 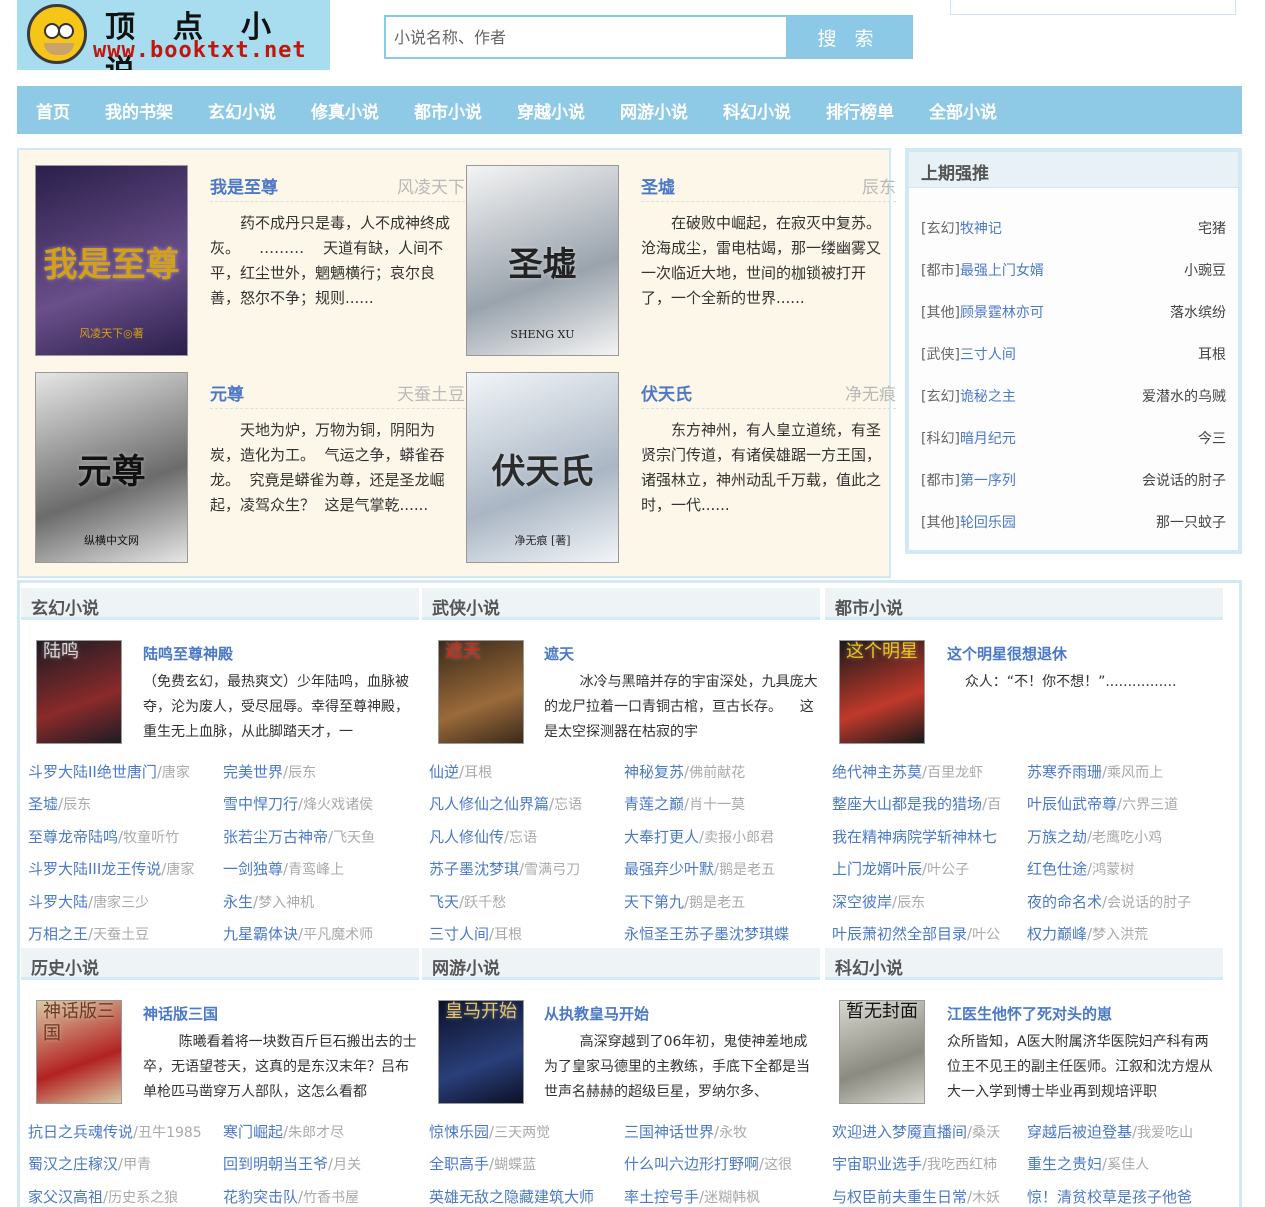 What do you see at coordinates (877, 1164) in the screenshot?
I see `book-link: 宇宙职业选手` at bounding box center [877, 1164].